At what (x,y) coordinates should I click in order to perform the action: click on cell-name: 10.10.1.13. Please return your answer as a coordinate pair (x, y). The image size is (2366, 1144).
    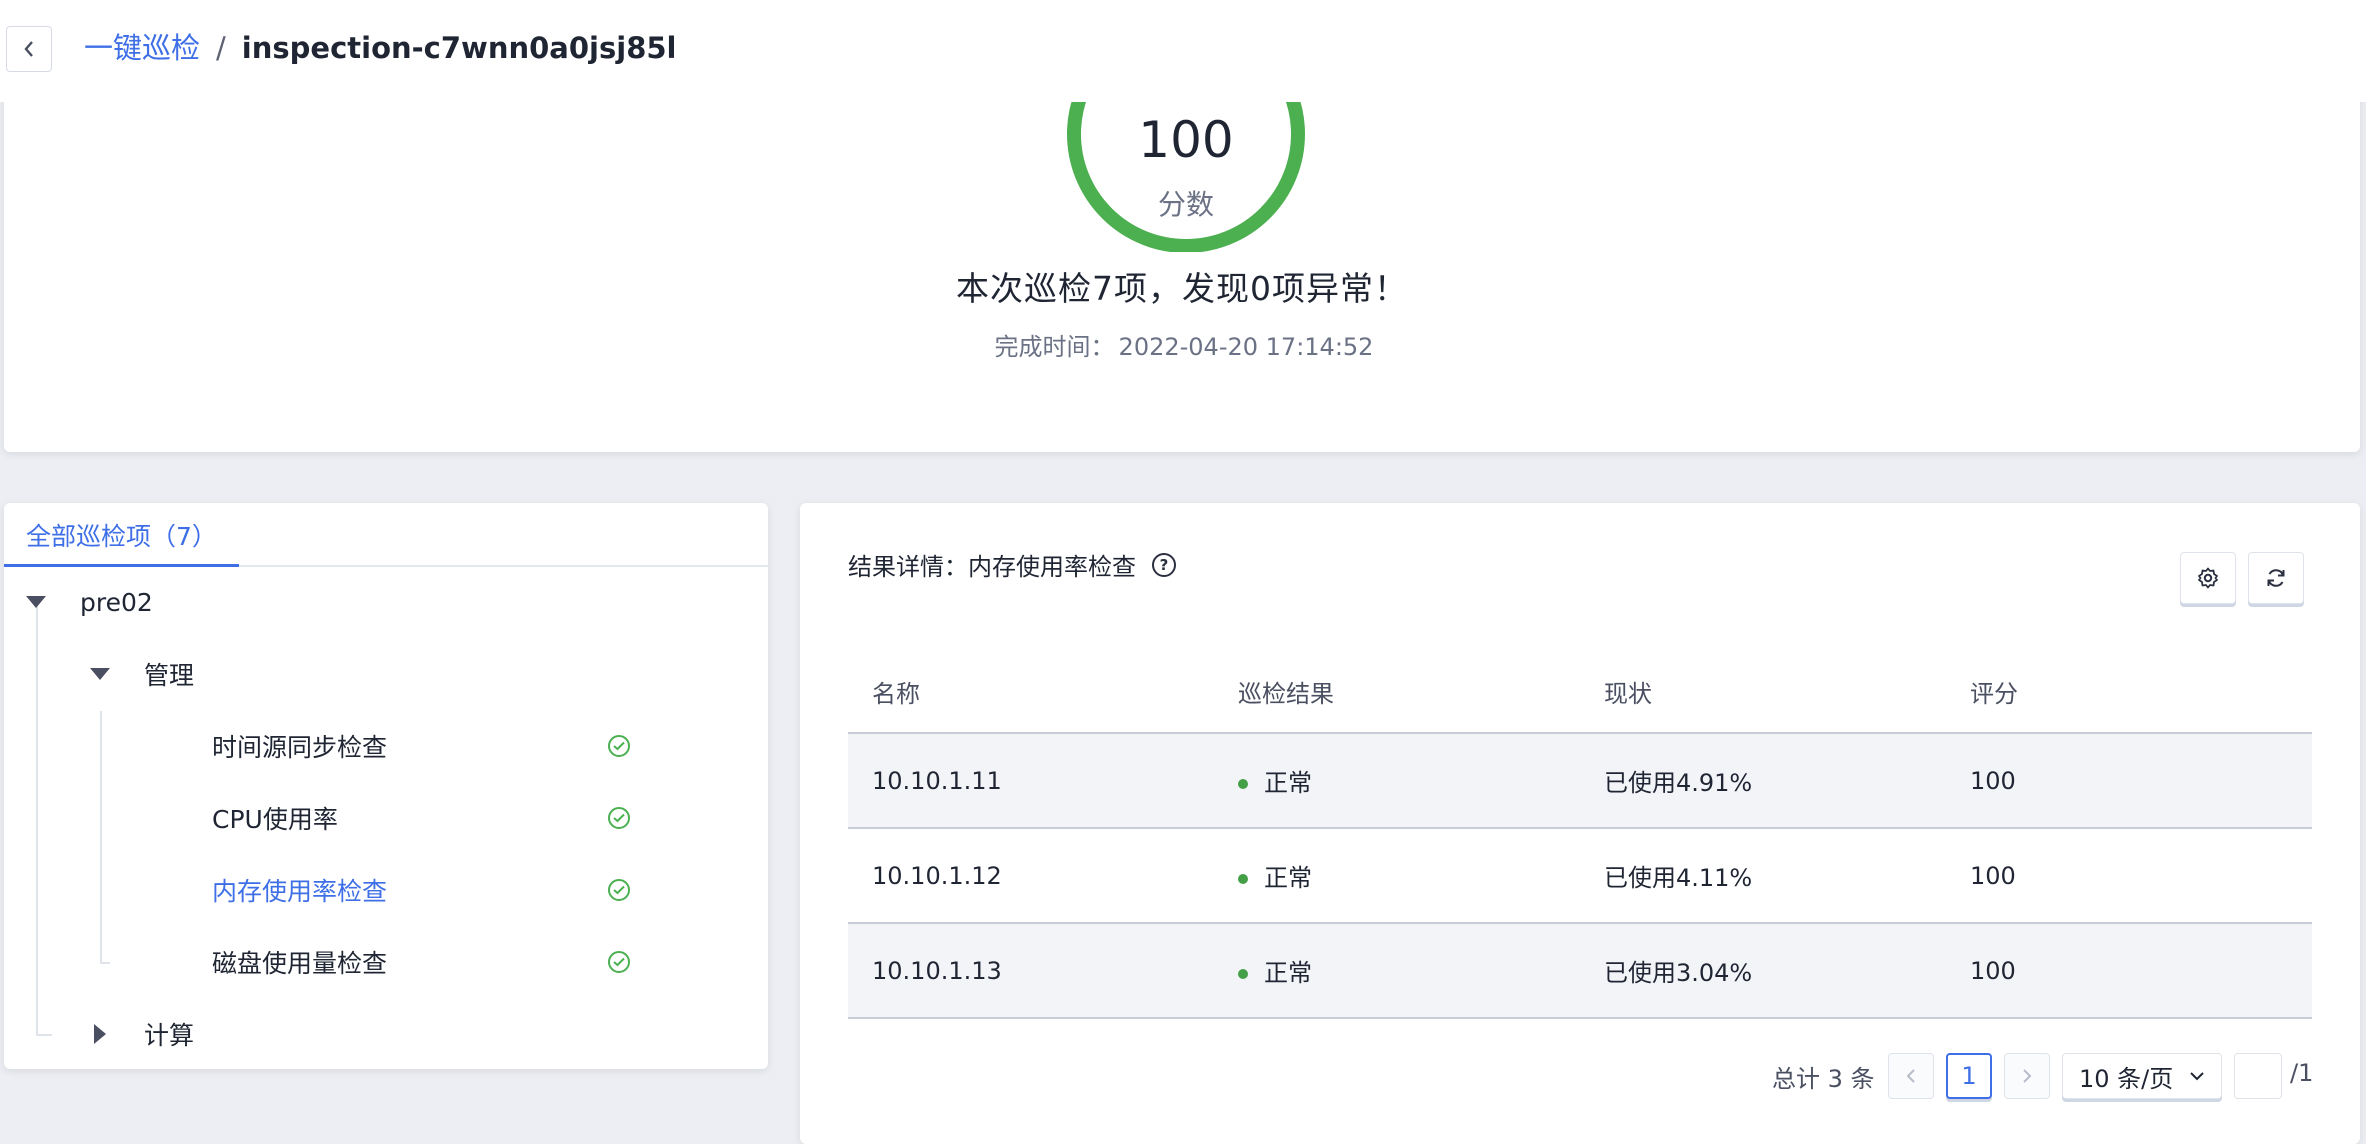
    Looking at the image, I should click on (1031, 971).